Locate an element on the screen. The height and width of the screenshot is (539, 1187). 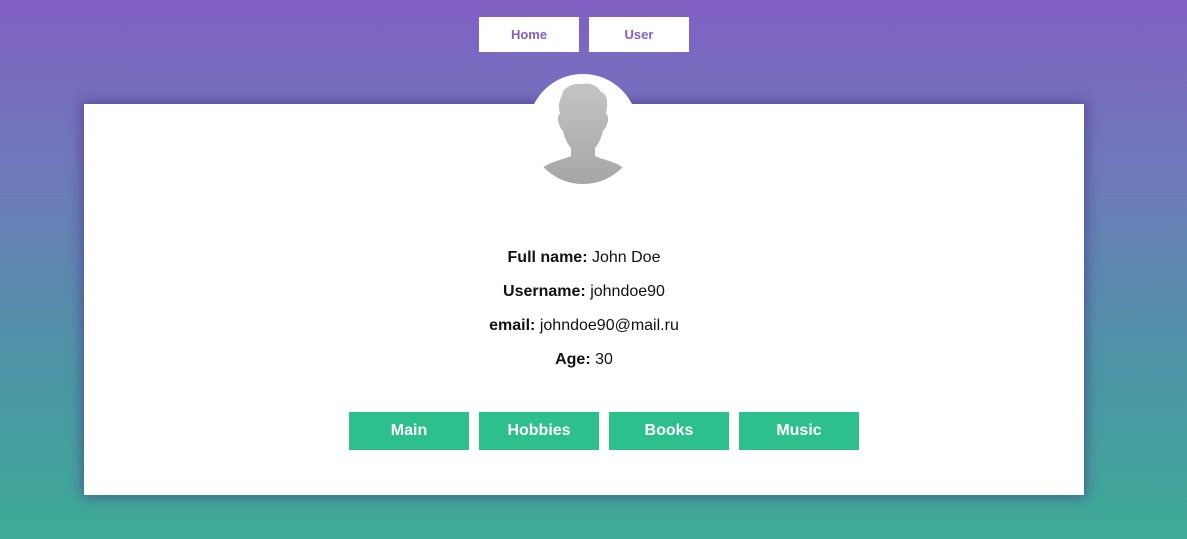
nav-user-button: User is located at coordinates (639, 34).